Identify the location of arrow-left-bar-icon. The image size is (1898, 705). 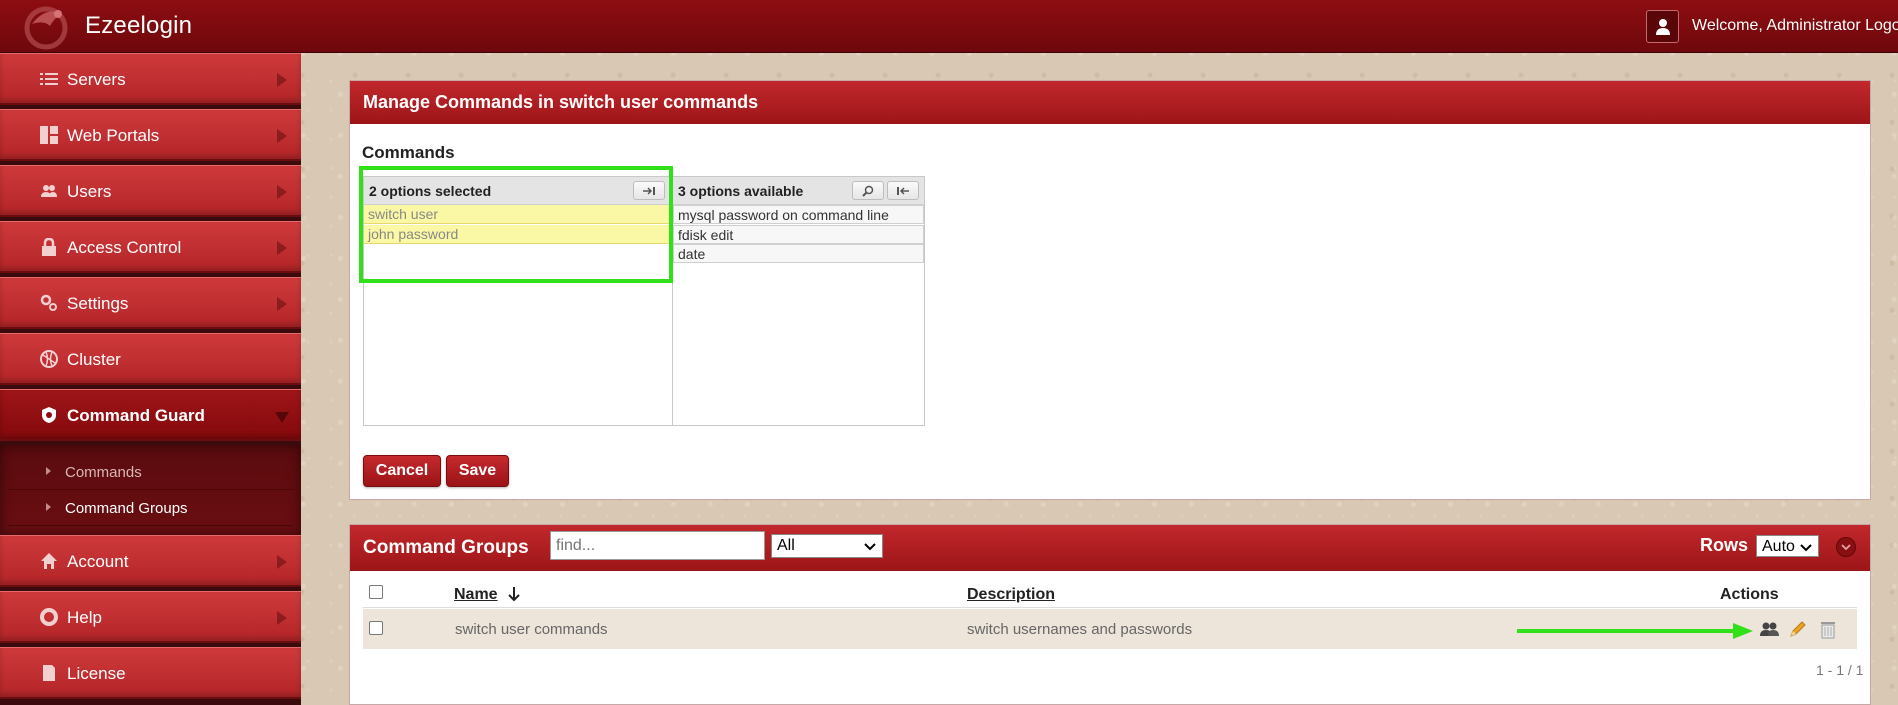
(903, 190).